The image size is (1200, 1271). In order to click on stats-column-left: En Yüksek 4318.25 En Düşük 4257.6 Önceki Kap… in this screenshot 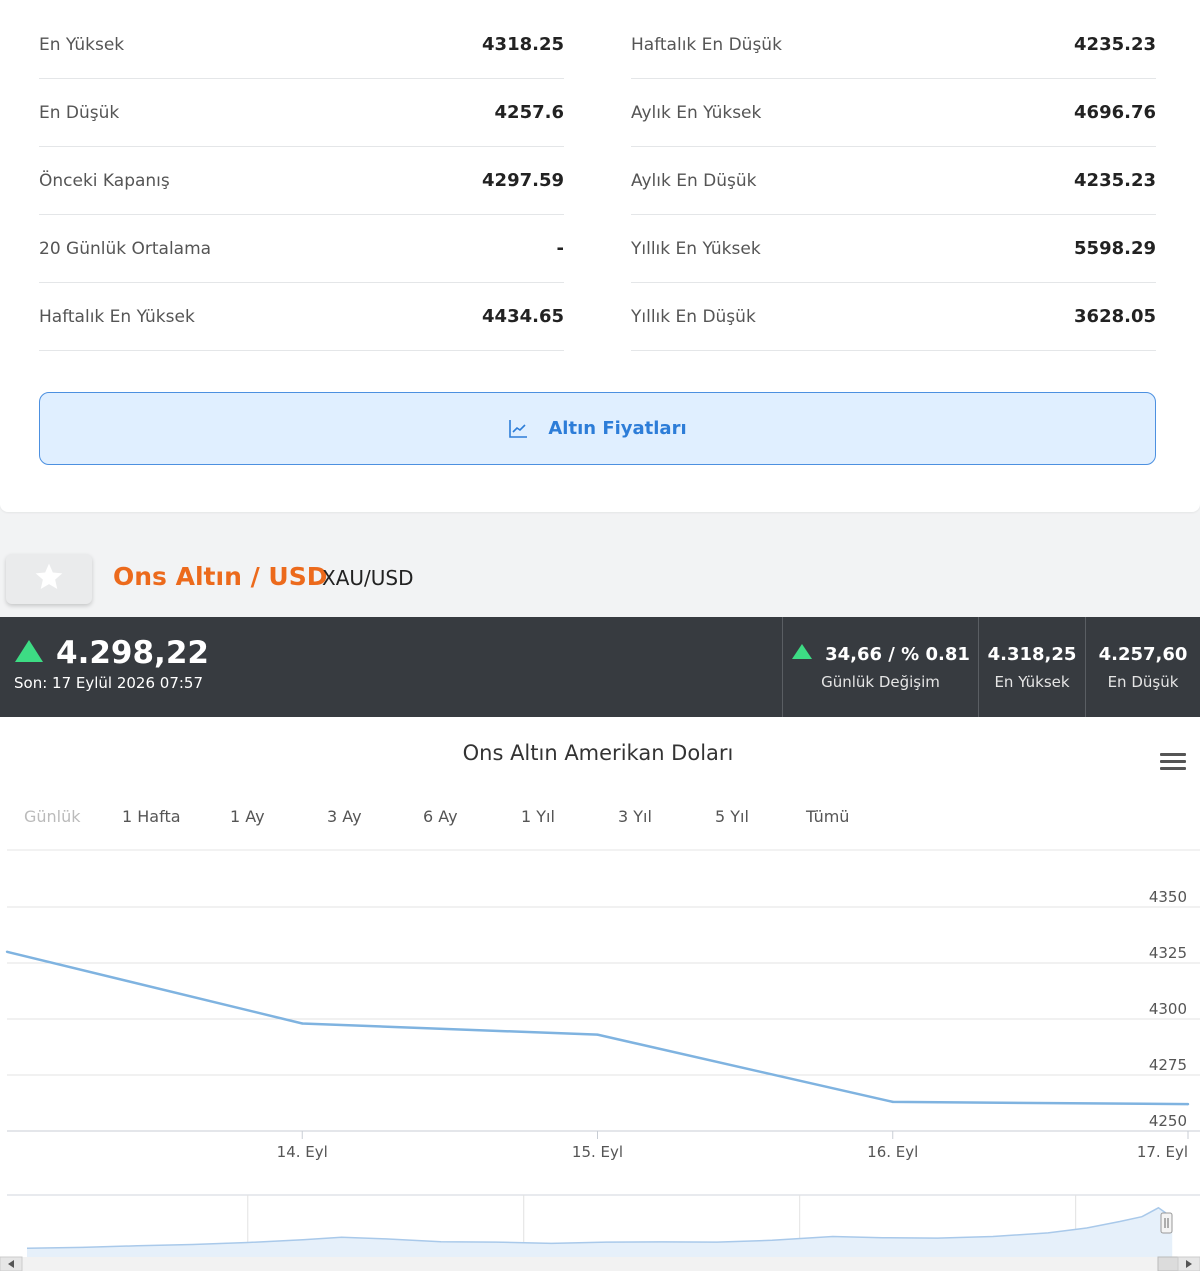, I will do `click(301, 181)`.